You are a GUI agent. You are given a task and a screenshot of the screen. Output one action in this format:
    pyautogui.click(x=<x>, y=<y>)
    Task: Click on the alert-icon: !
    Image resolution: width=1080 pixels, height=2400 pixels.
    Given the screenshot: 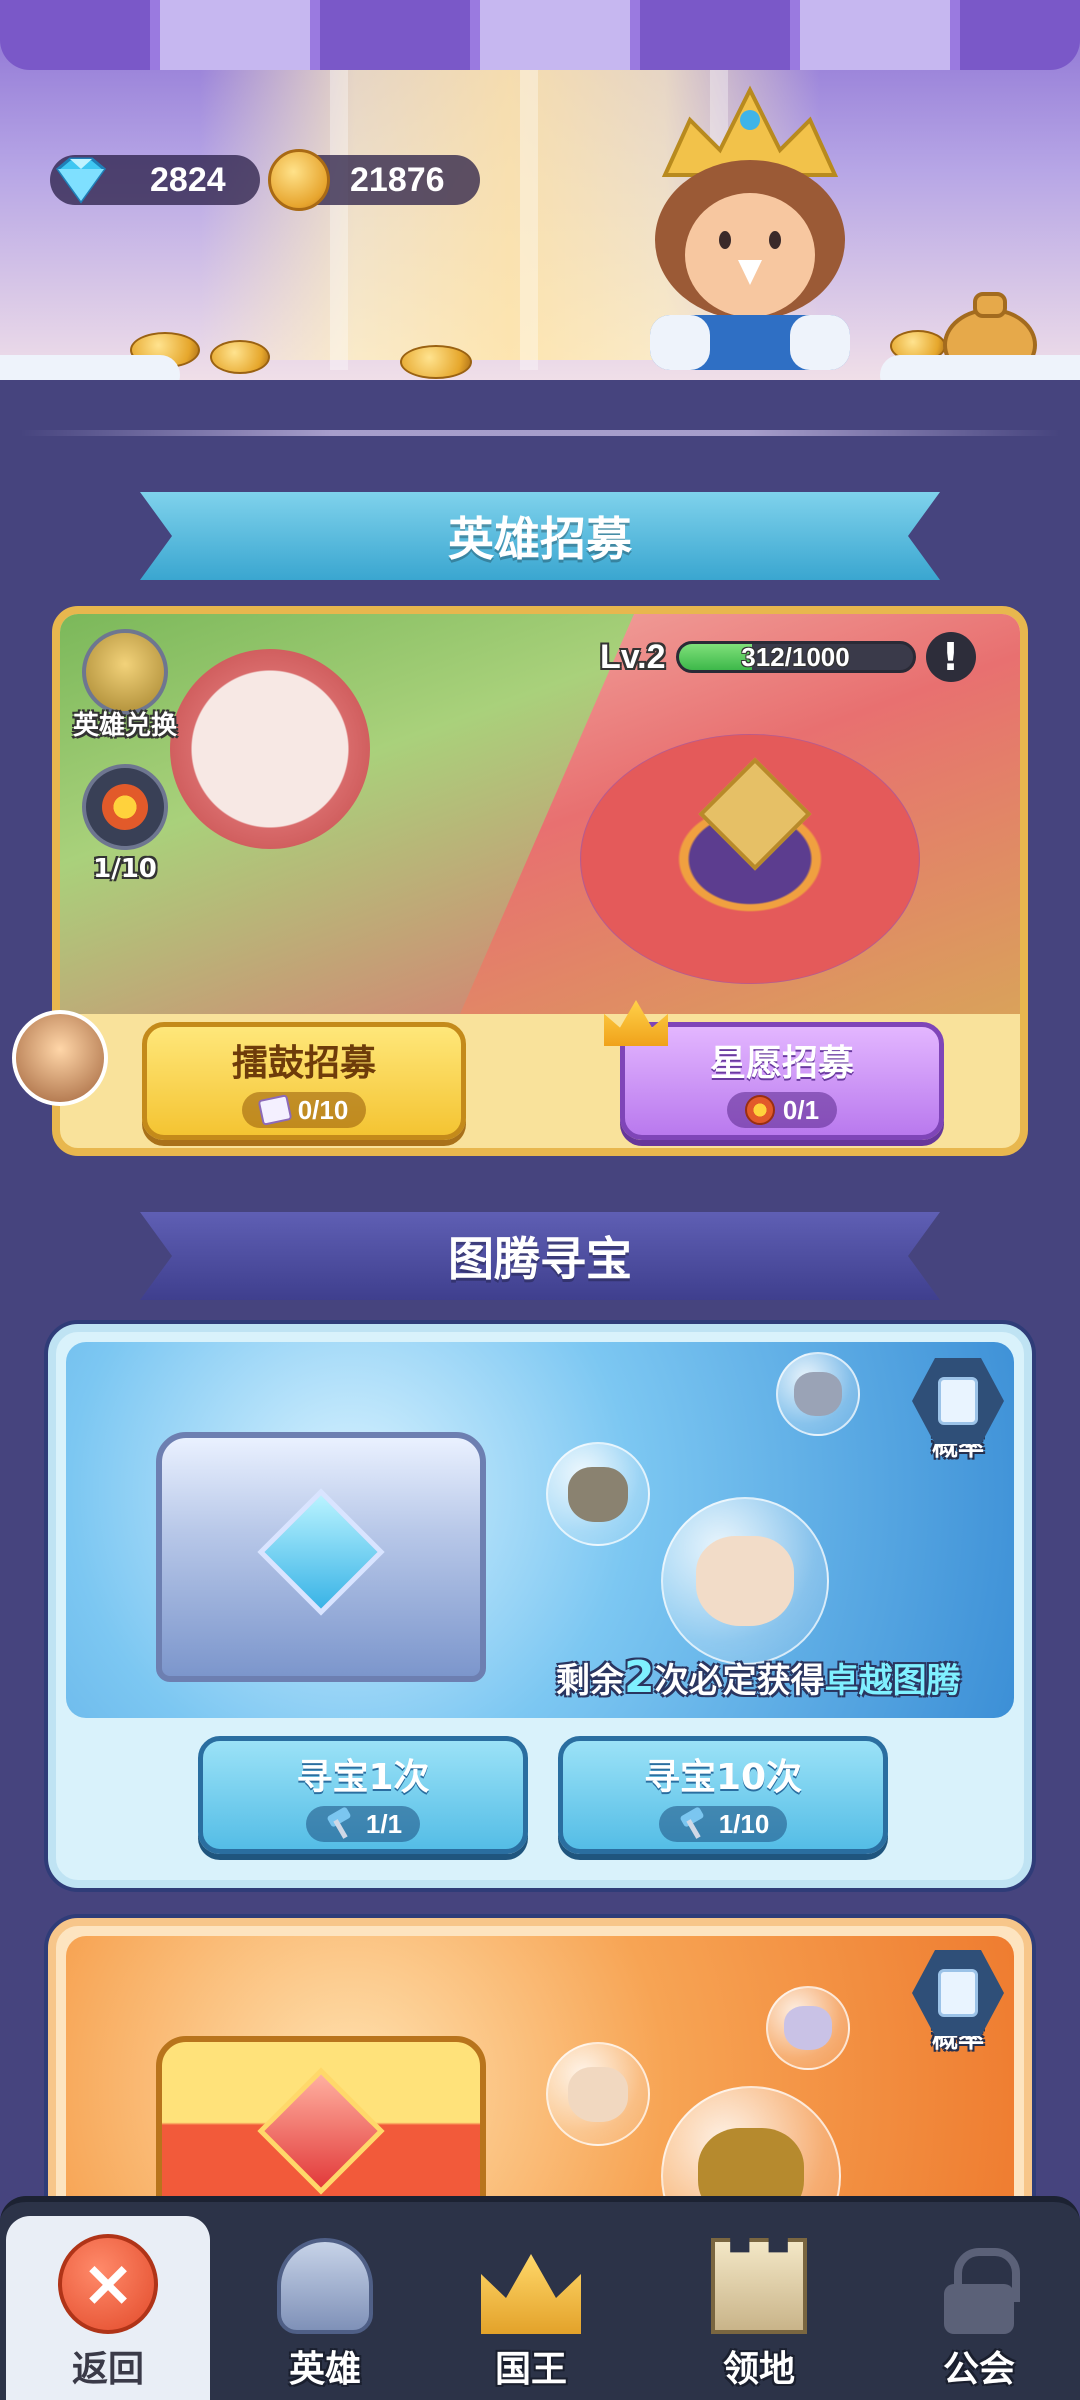 What is the action you would take?
    pyautogui.click(x=950, y=657)
    